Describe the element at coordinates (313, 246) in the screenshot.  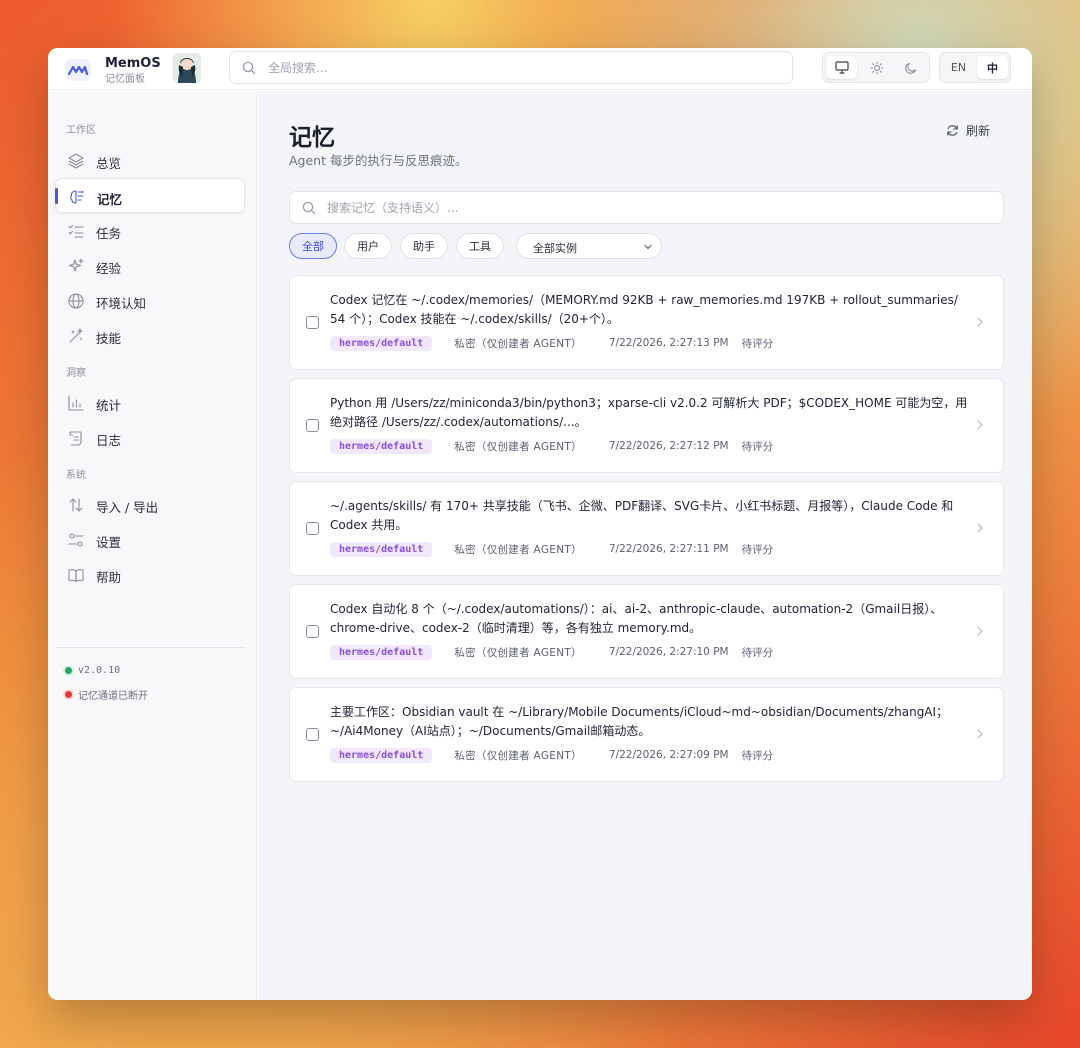
I see `filter-all: 全部` at that location.